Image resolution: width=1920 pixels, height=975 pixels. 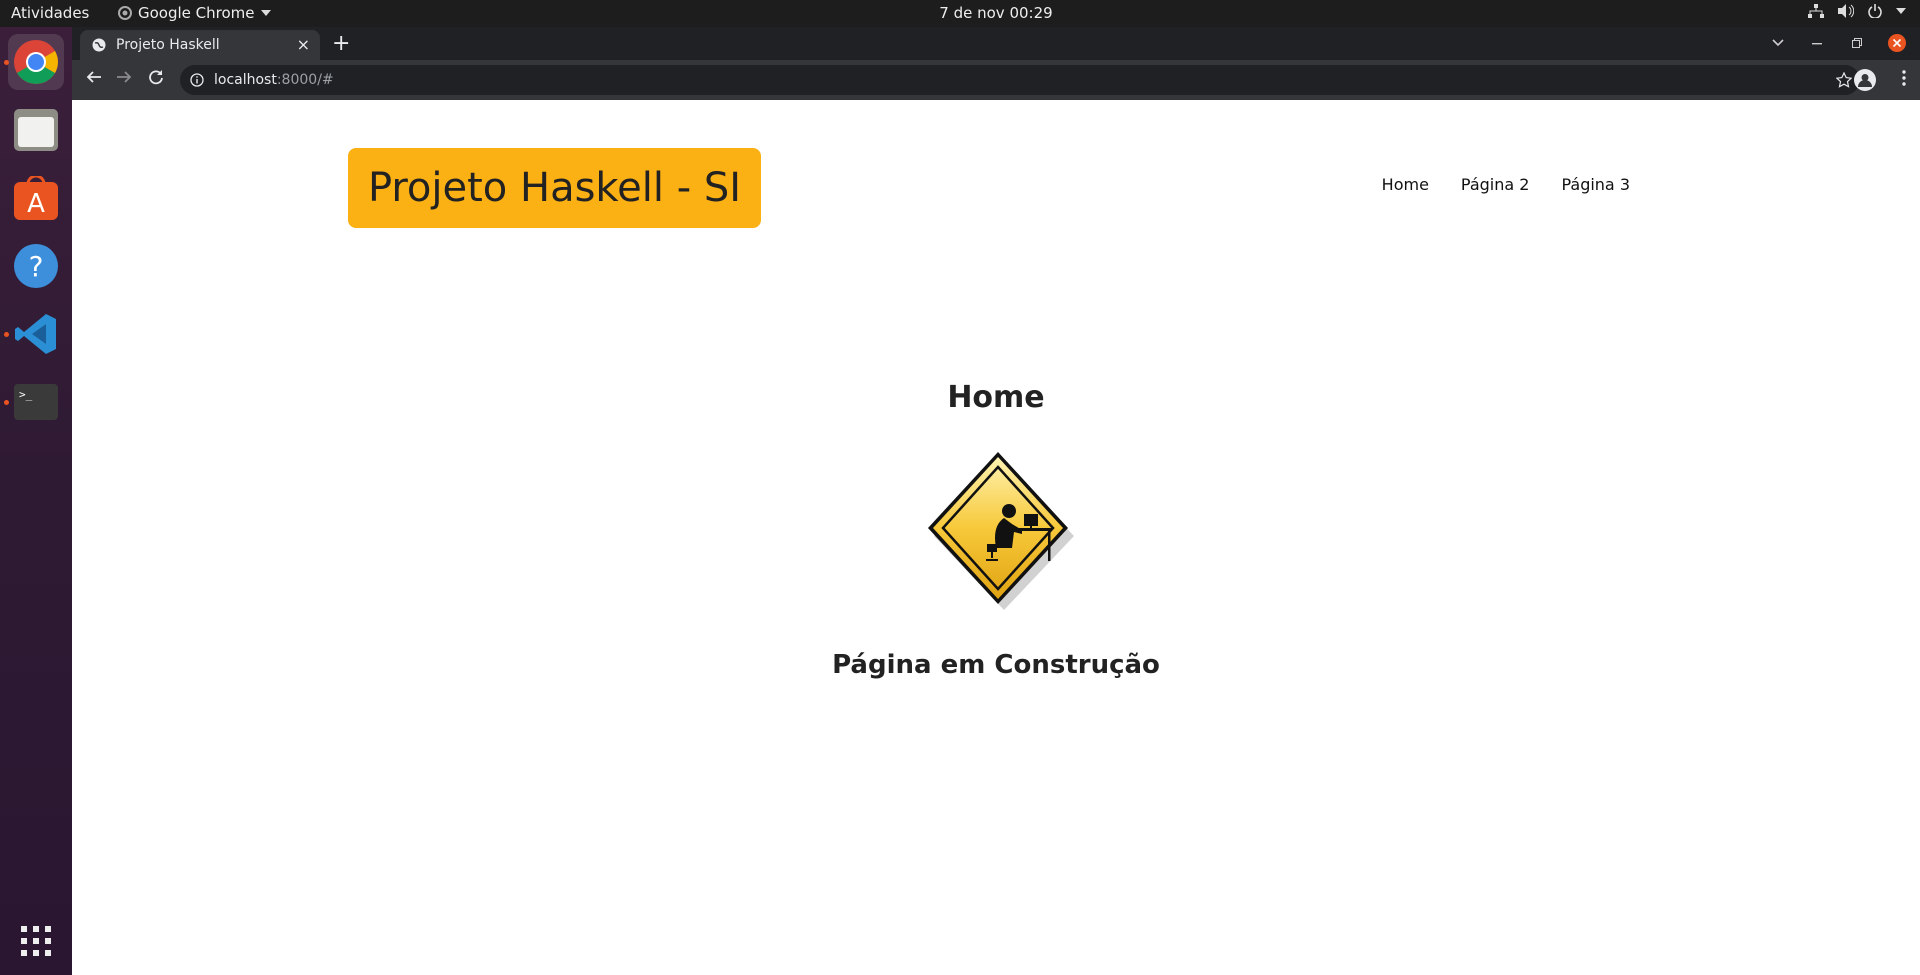 I want to click on dock-software: A, so click(x=36, y=198).